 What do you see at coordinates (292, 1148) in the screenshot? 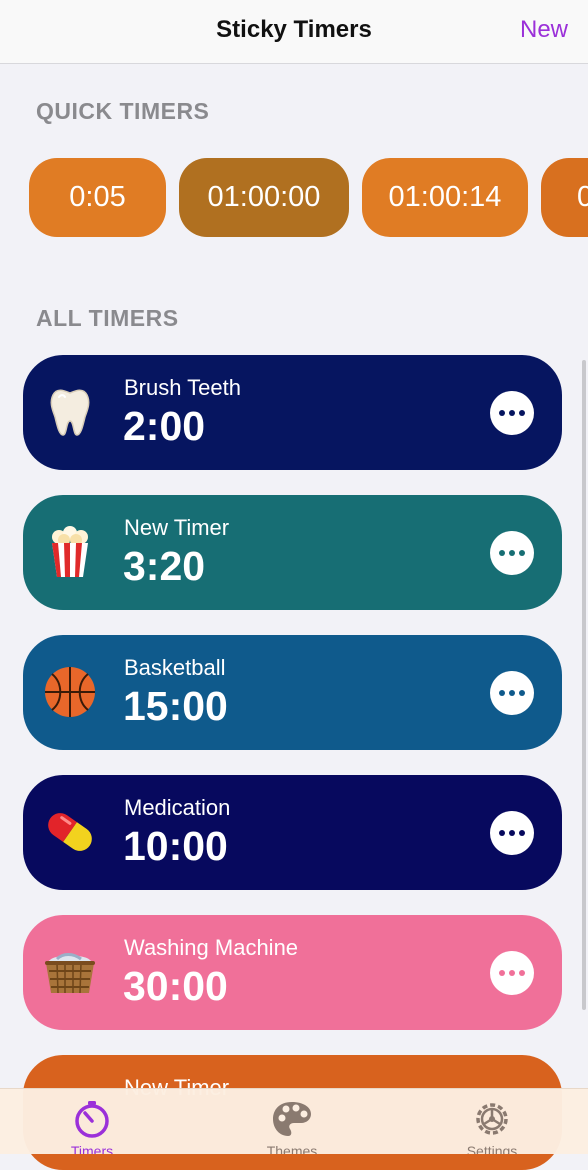
I see `tab-label: Themes` at bounding box center [292, 1148].